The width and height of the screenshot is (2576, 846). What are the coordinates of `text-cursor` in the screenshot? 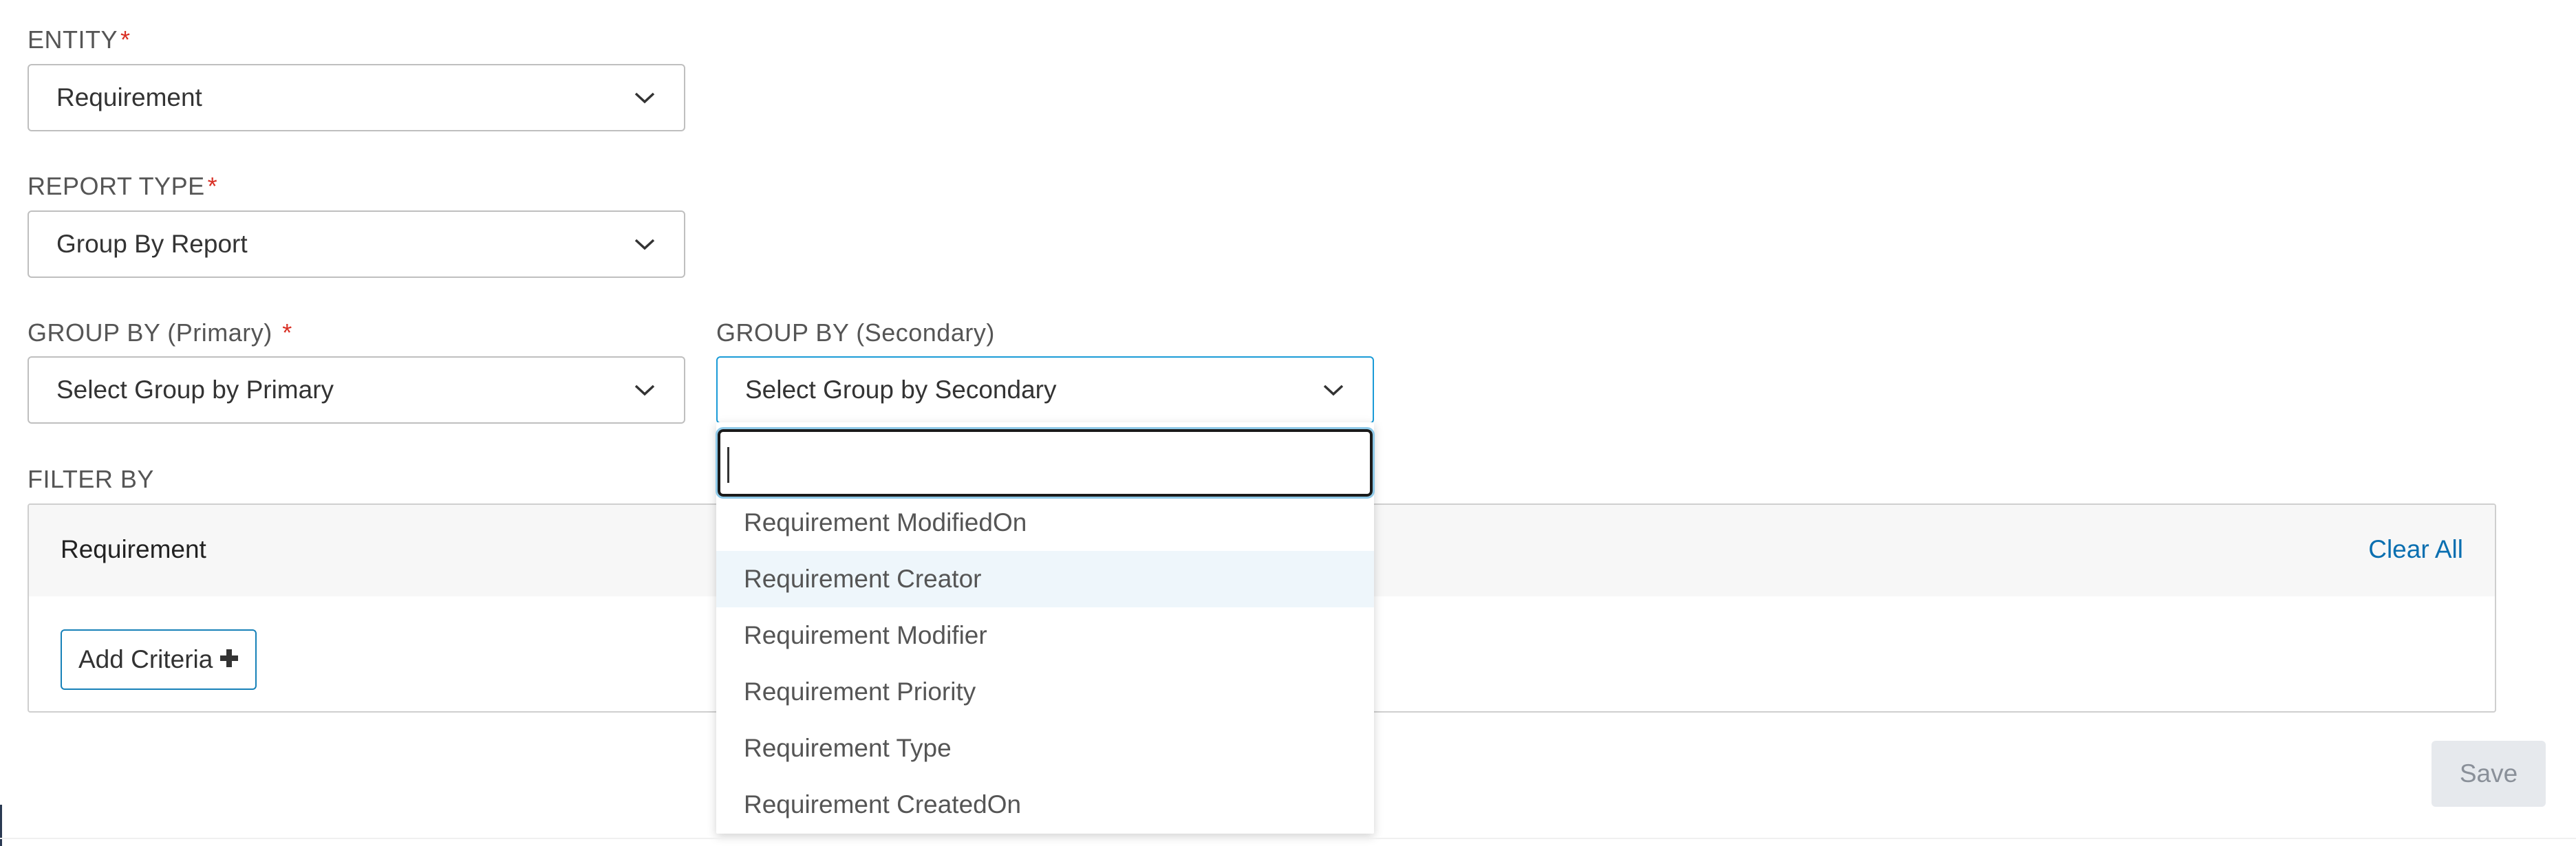 It's located at (728, 465).